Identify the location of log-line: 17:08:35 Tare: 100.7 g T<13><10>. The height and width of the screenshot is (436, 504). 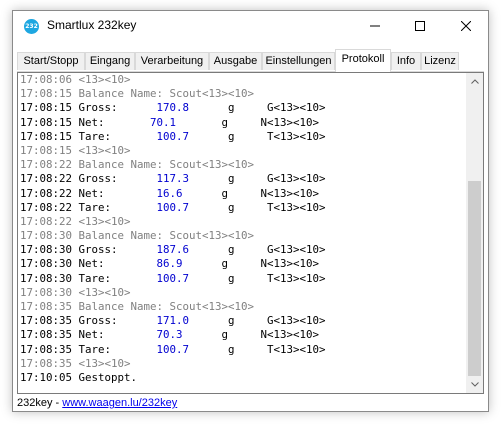
(242, 350).